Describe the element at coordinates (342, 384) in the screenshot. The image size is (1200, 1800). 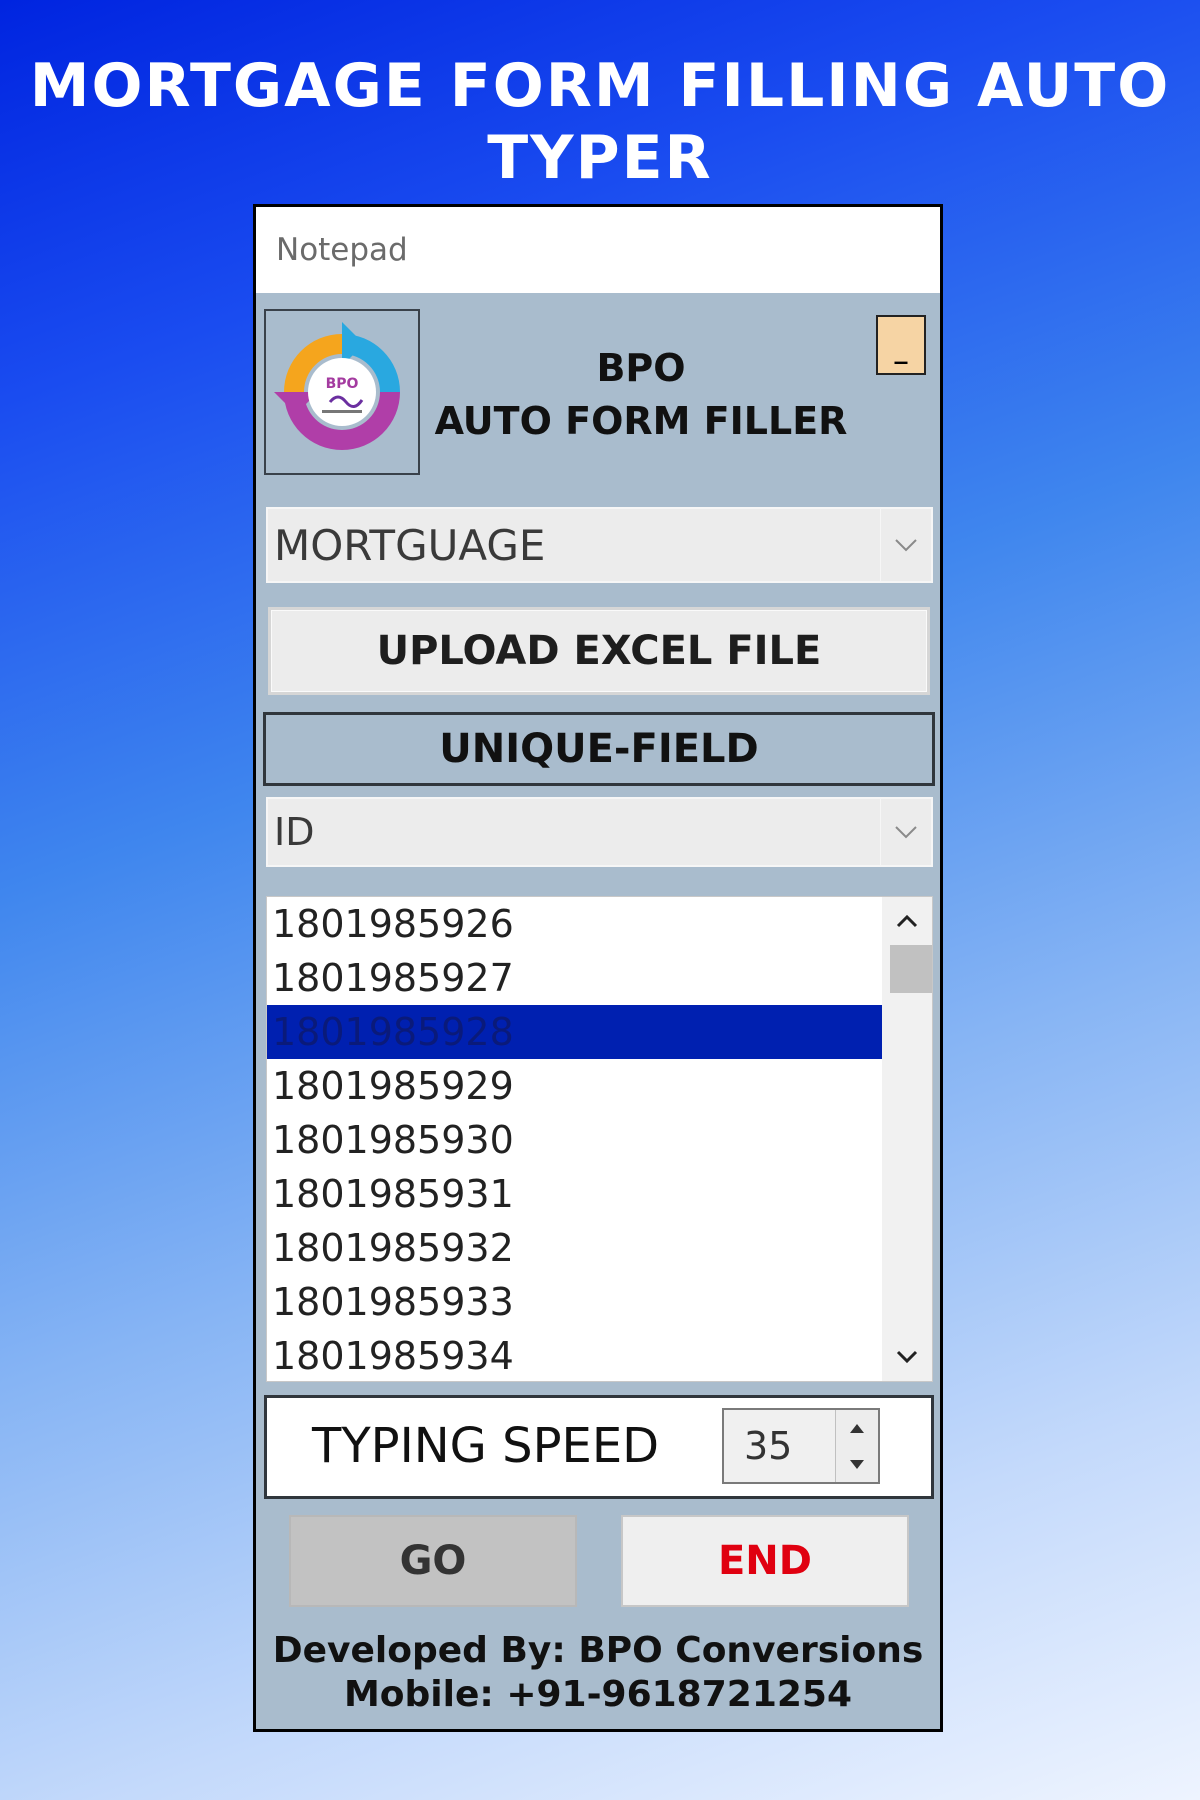
I see `svg-text: BPO` at that location.